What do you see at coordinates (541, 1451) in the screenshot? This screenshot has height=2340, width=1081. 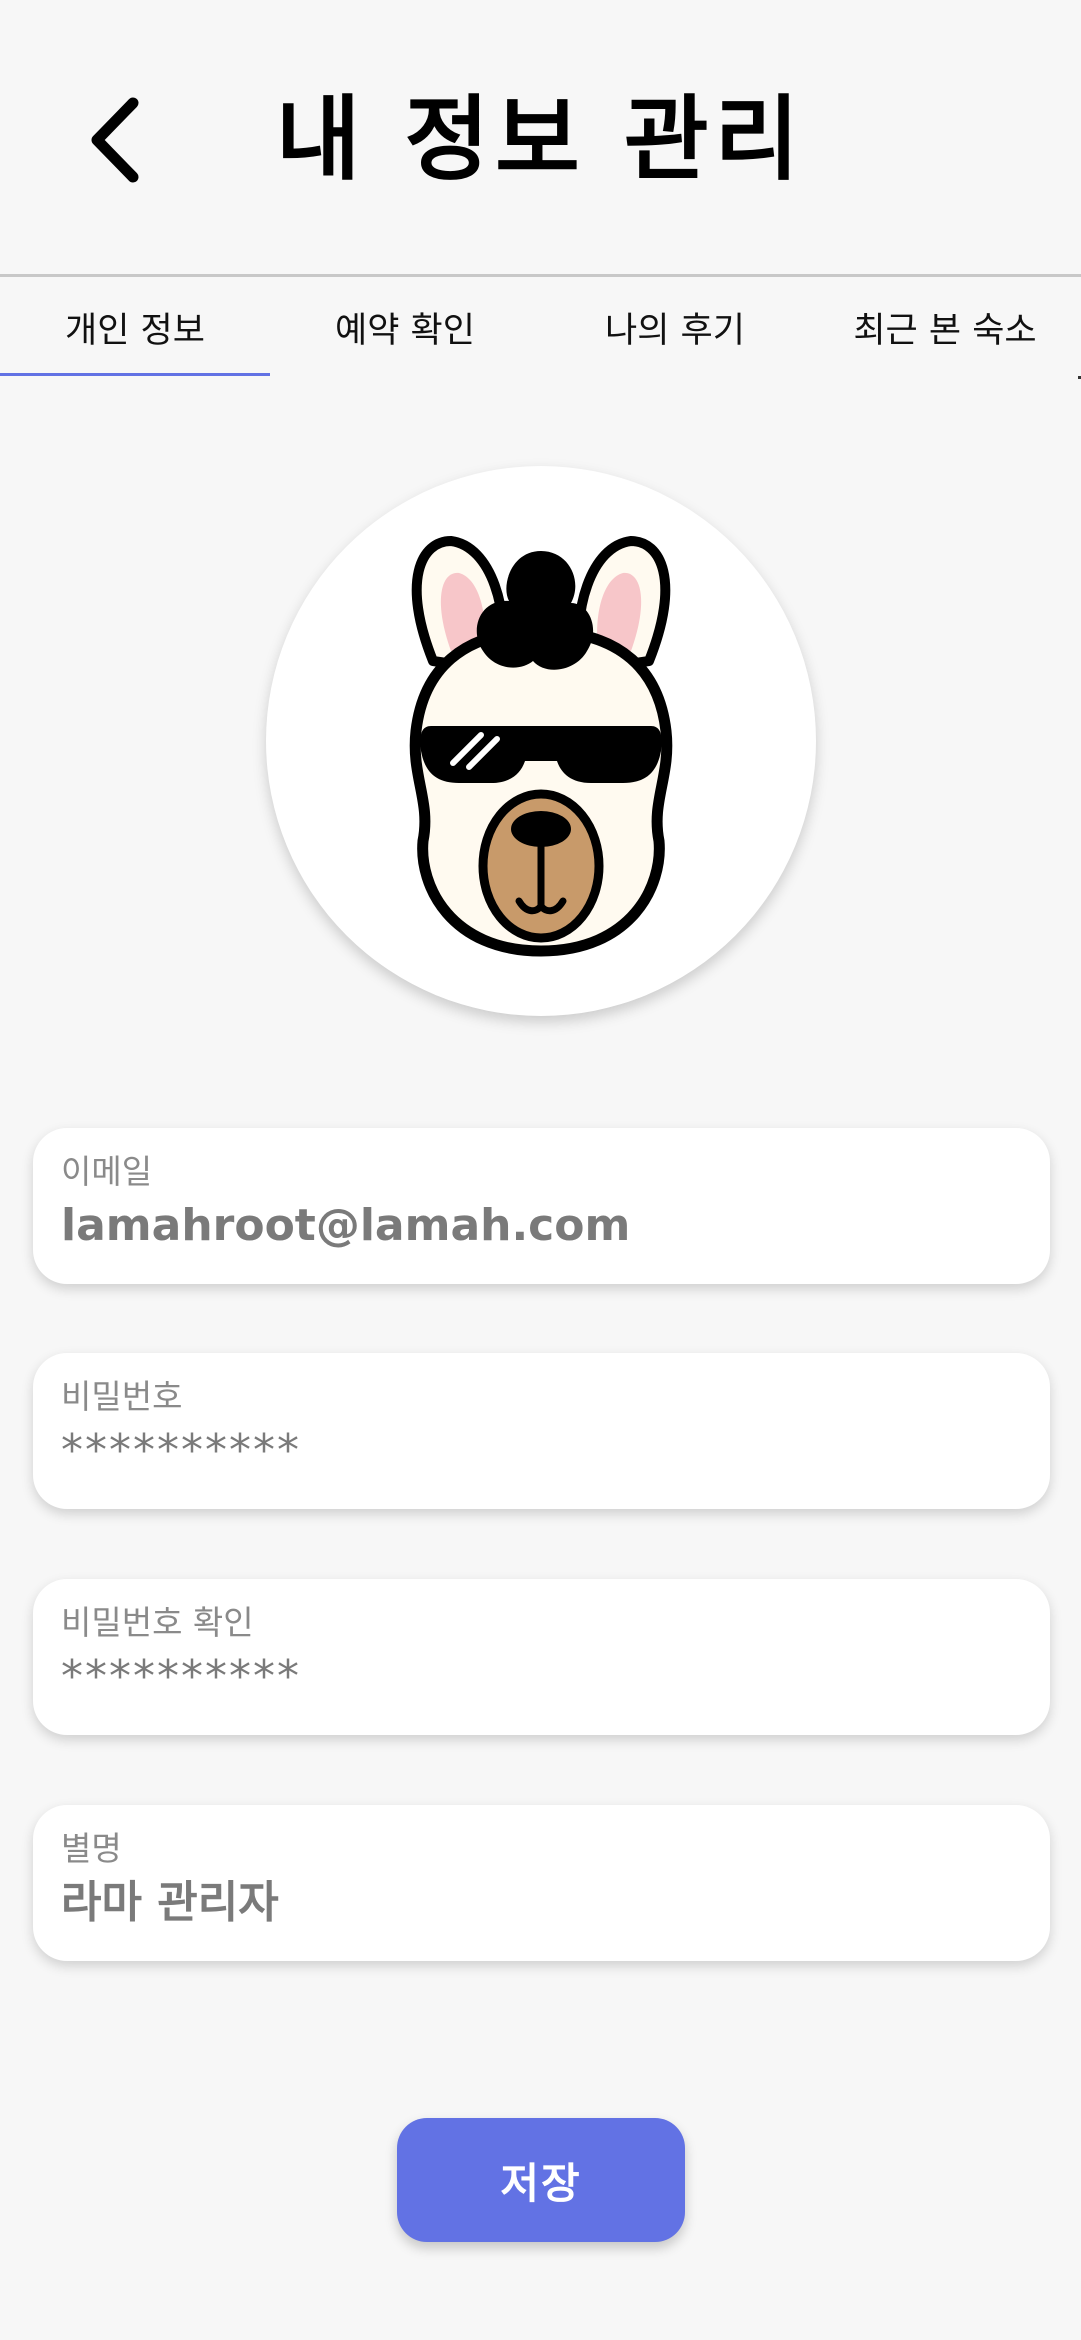 I see `password-value: **********` at bounding box center [541, 1451].